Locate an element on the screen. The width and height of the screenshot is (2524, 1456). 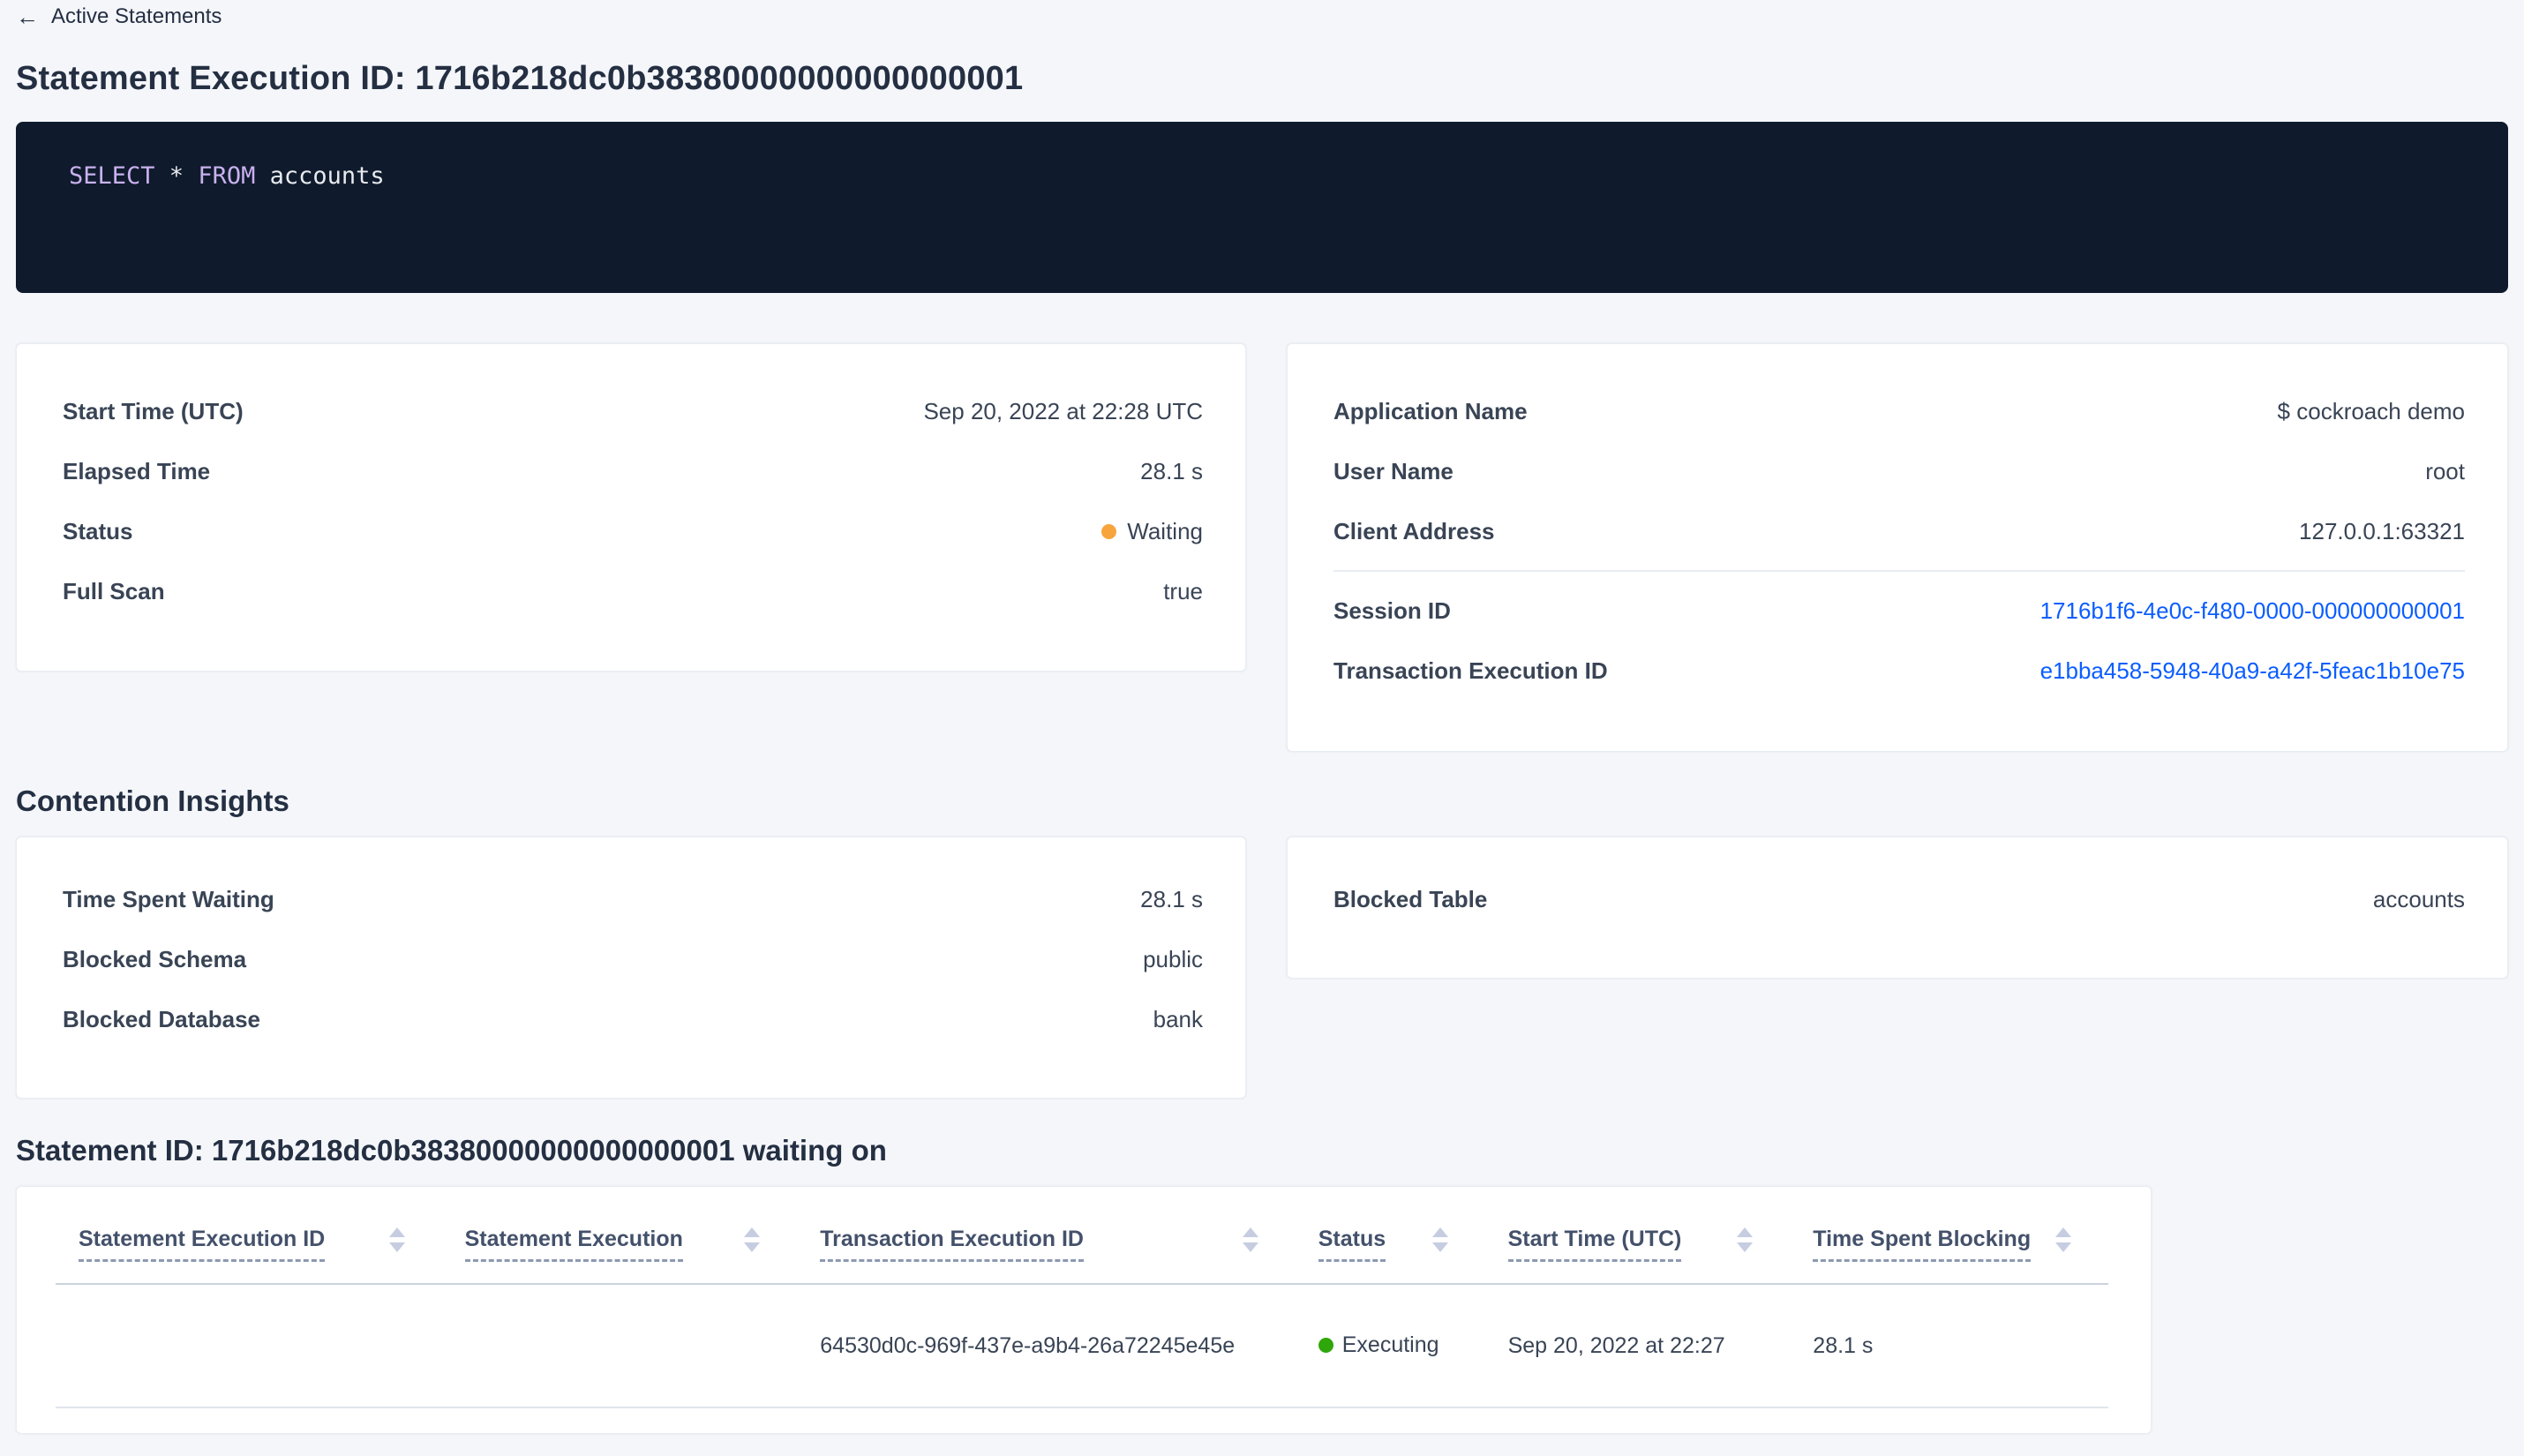
start-time-label: Start Time (UTC) is located at coordinates (153, 410).